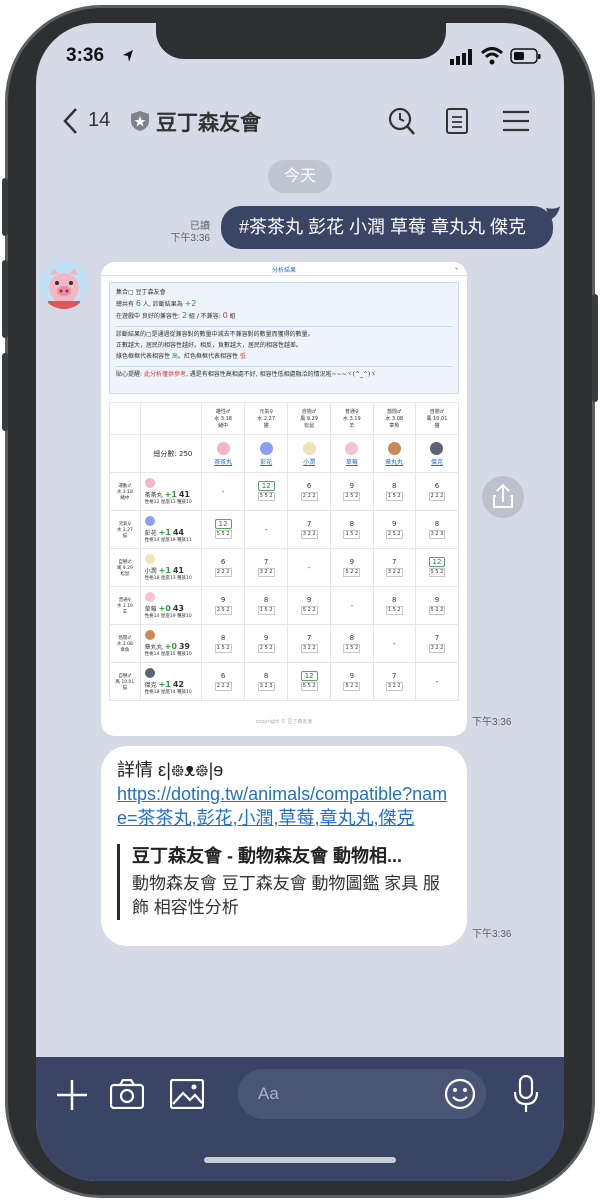 The width and height of the screenshot is (600, 1203). Describe the element at coordinates (190, 238) in the screenshot. I see `message-time: 下午3:36` at that location.